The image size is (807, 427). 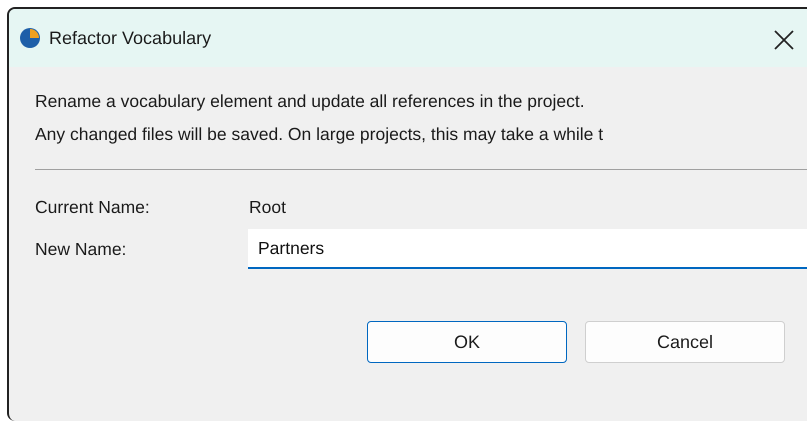 I want to click on description-text: Any changed files will be saved. On large projects, this may take a while t, so click(x=319, y=134).